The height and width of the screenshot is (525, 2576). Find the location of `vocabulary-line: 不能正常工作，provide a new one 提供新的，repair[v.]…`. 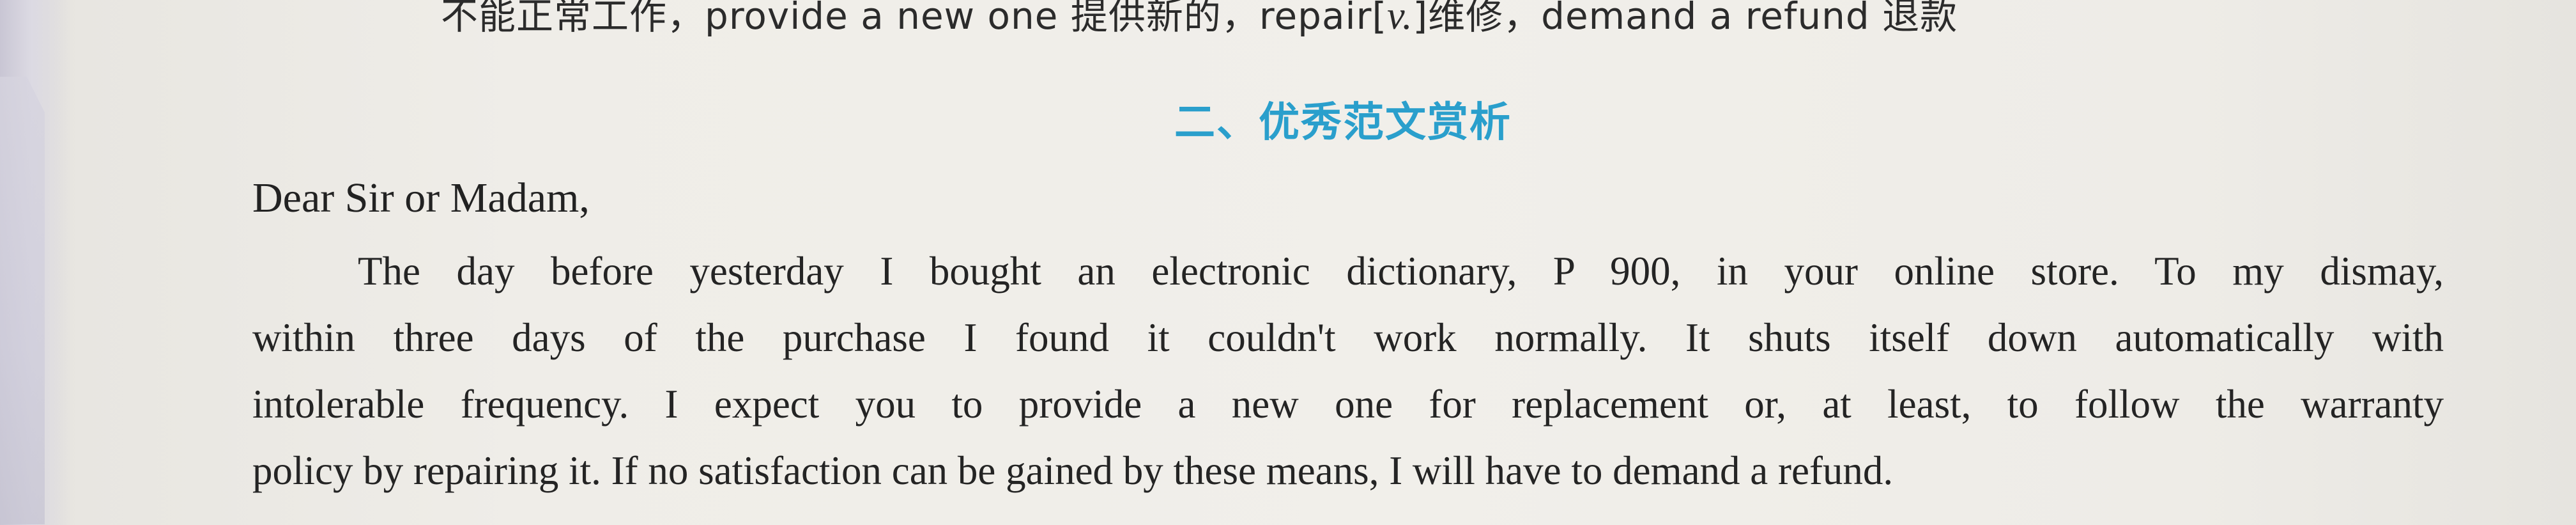

vocabulary-line: 不能正常工作，provide a new one 提供新的，repair[v.]… is located at coordinates (1199, 20).